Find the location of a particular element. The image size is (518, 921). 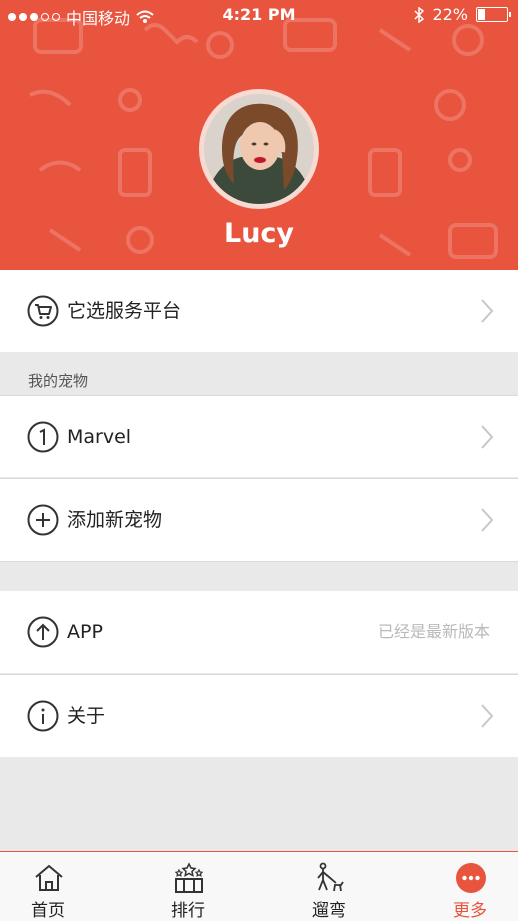

tab-walk-label: 遛弯 is located at coordinates (329, 911).